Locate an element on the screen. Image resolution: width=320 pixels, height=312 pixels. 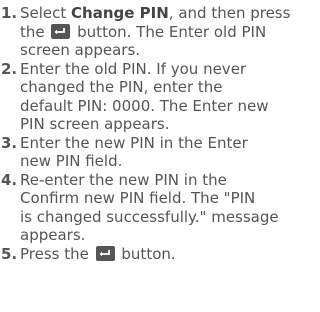
step-line: Select Change PIN, and then press is located at coordinates (161, 13).